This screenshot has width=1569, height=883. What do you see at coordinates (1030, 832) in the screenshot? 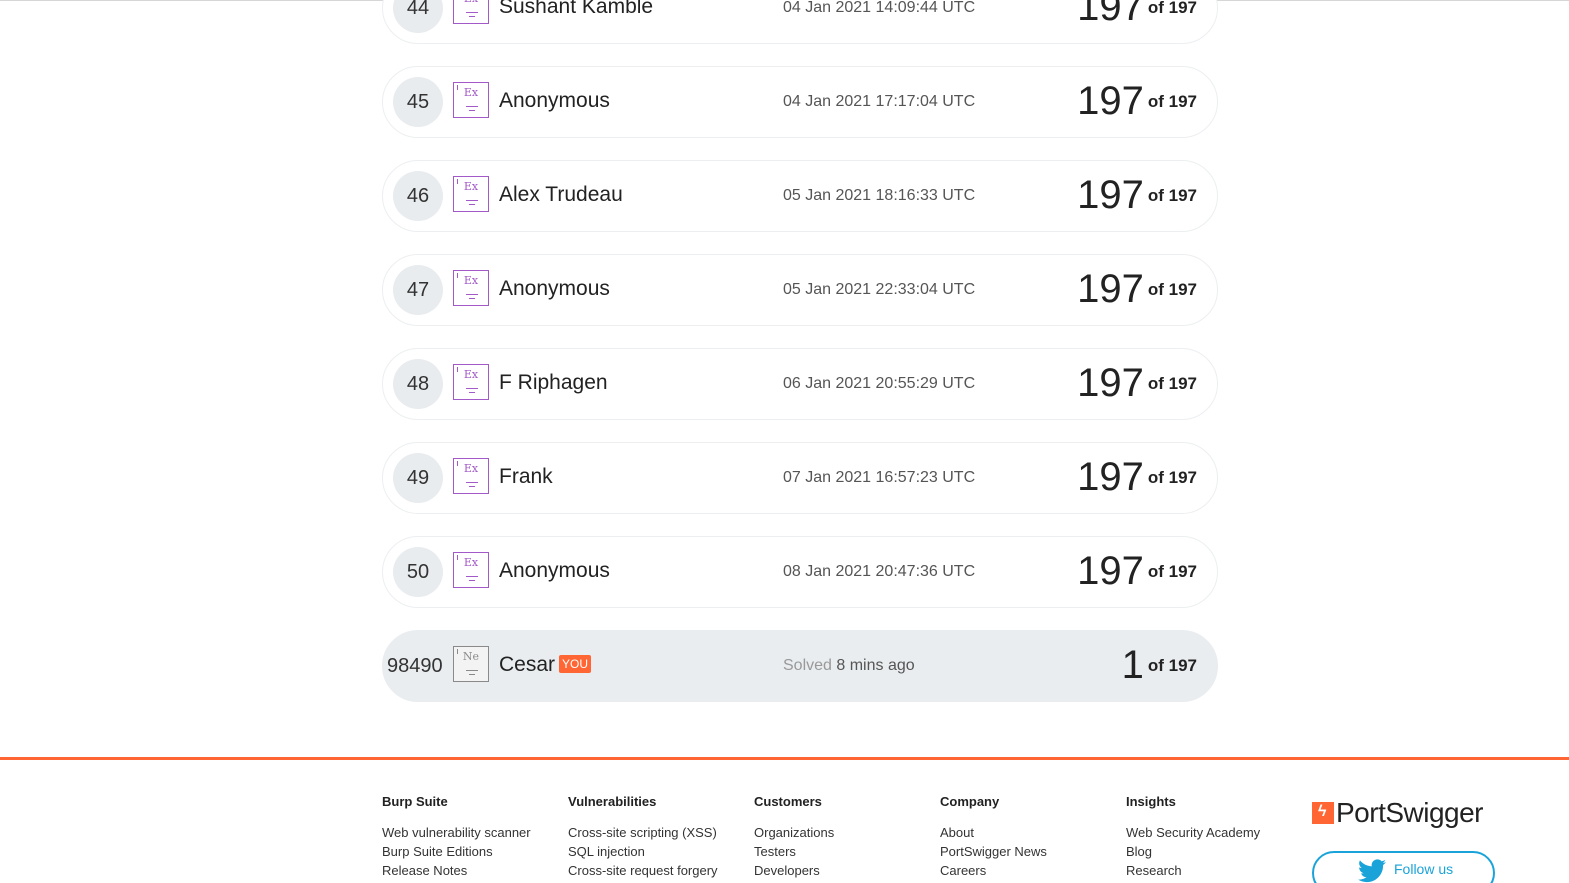
I see `footer-link: About` at bounding box center [1030, 832].